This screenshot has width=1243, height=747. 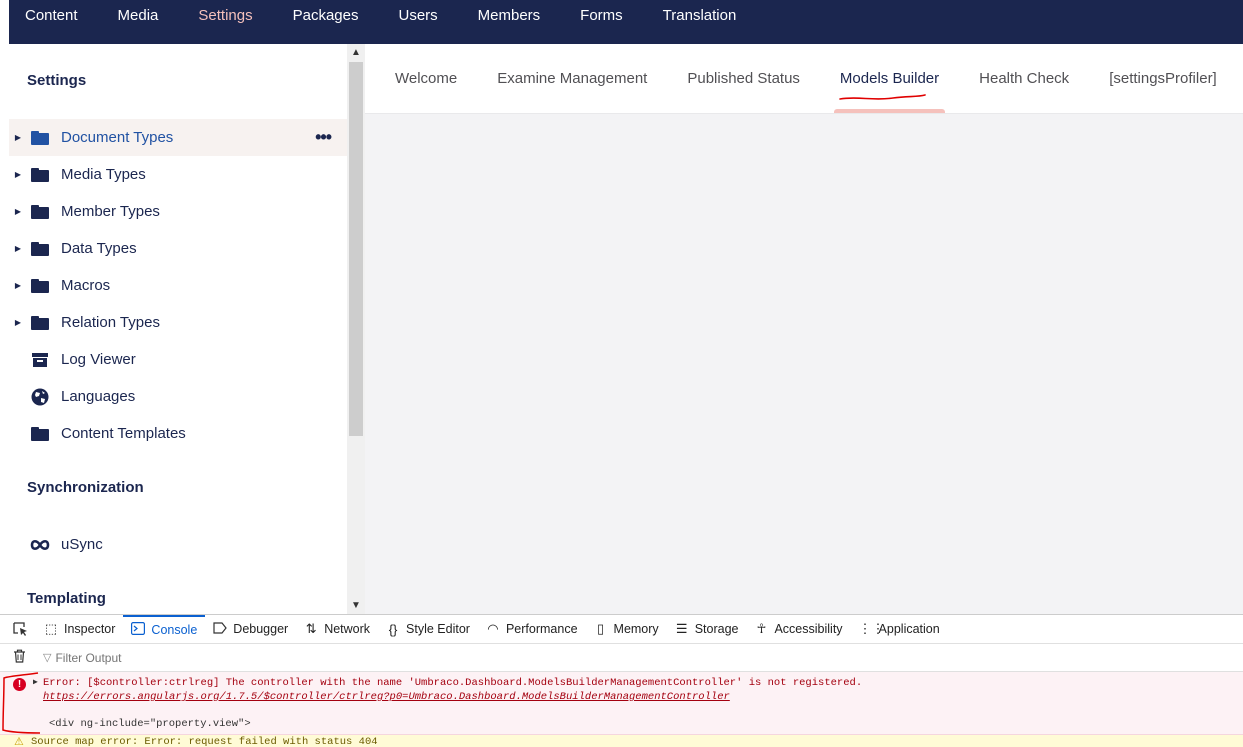 I want to click on infinity-icon, so click(x=40, y=545).